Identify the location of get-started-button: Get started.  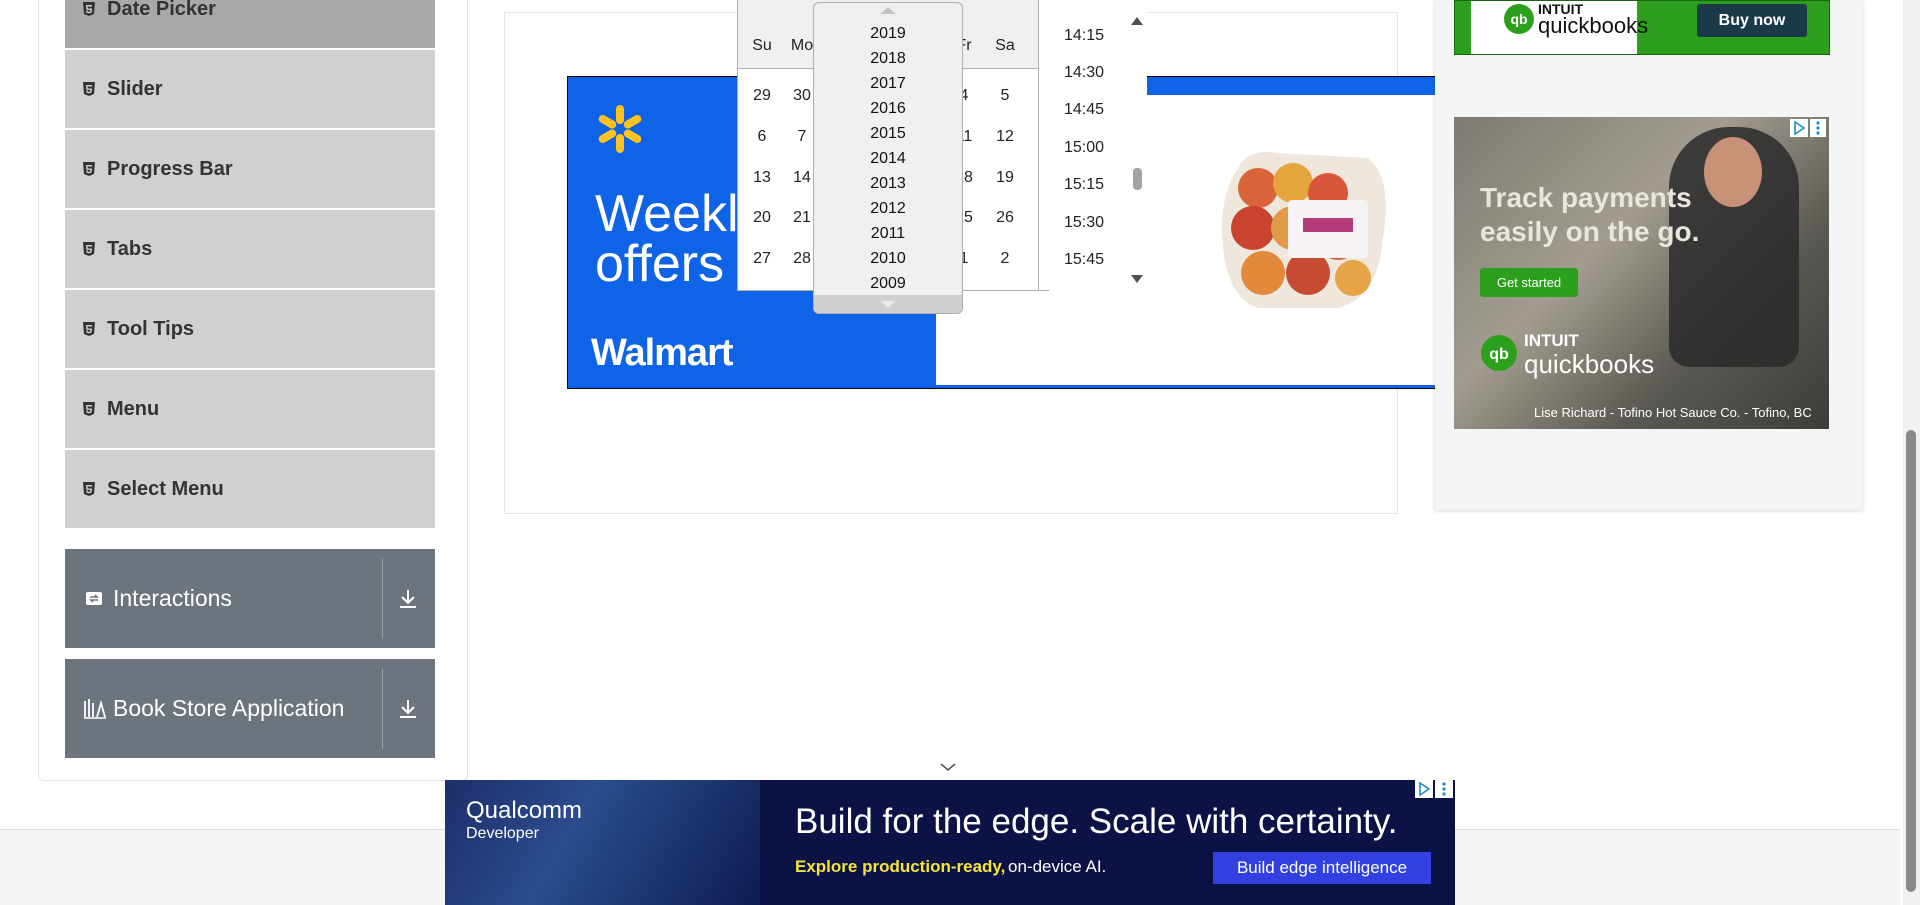
(1529, 282).